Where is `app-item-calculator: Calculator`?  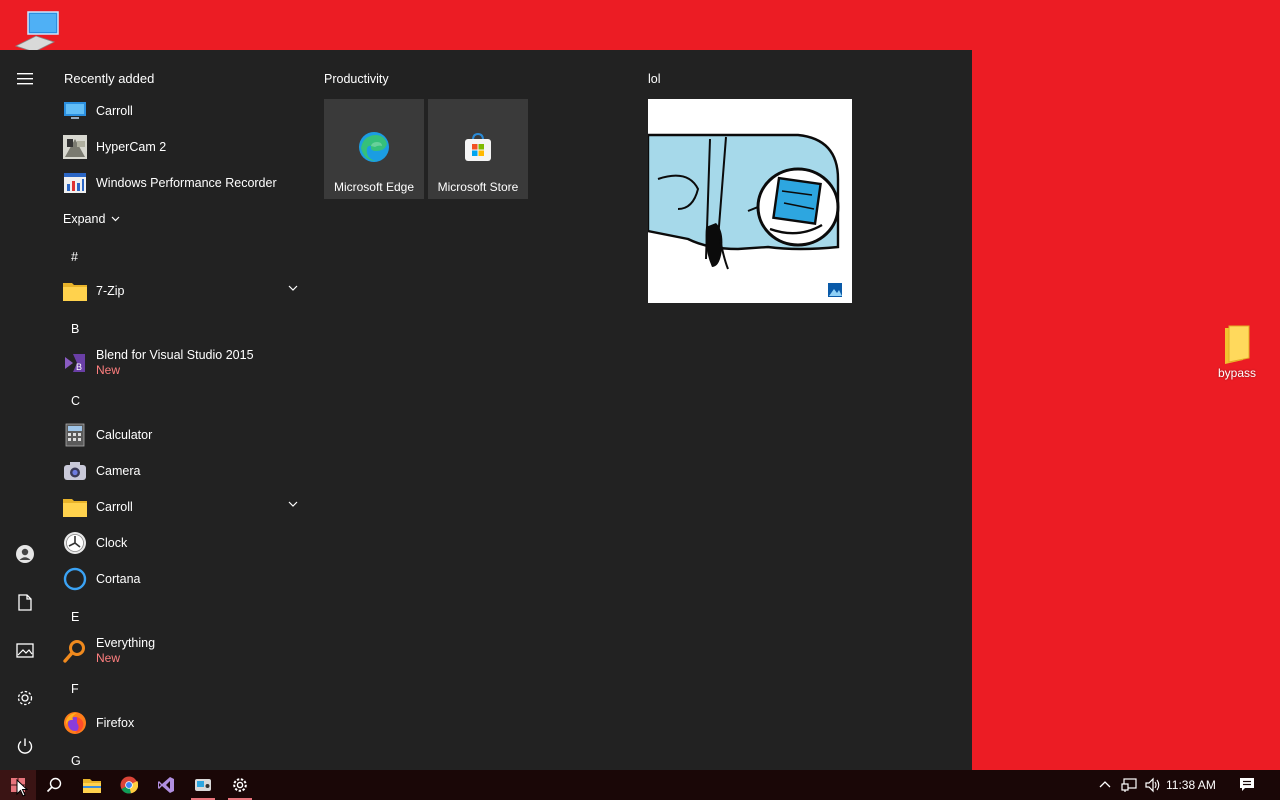
app-item-calculator: Calculator is located at coordinates (185, 435).